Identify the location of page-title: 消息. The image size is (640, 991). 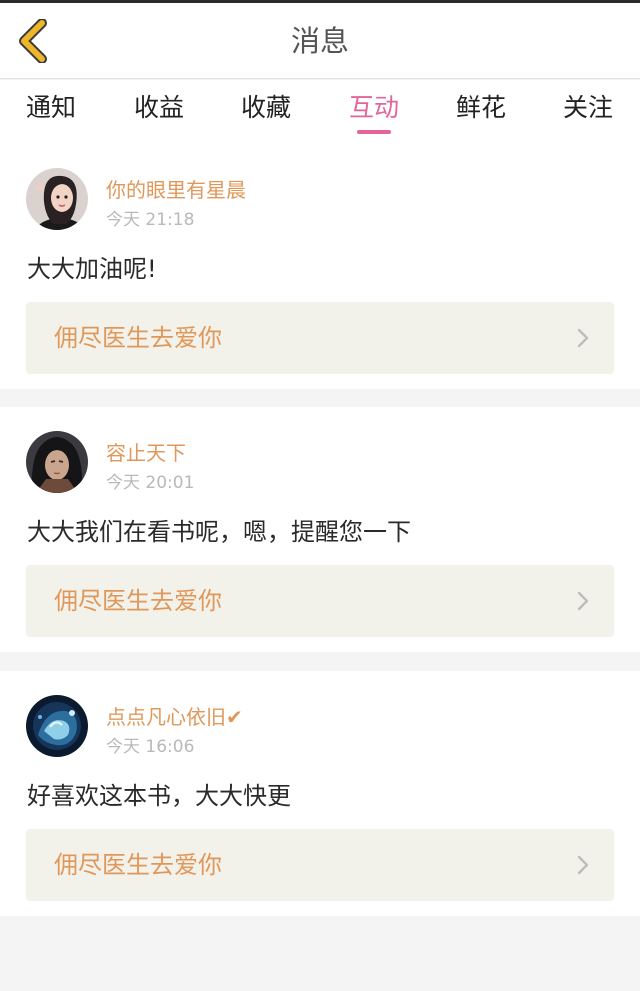
(319, 41).